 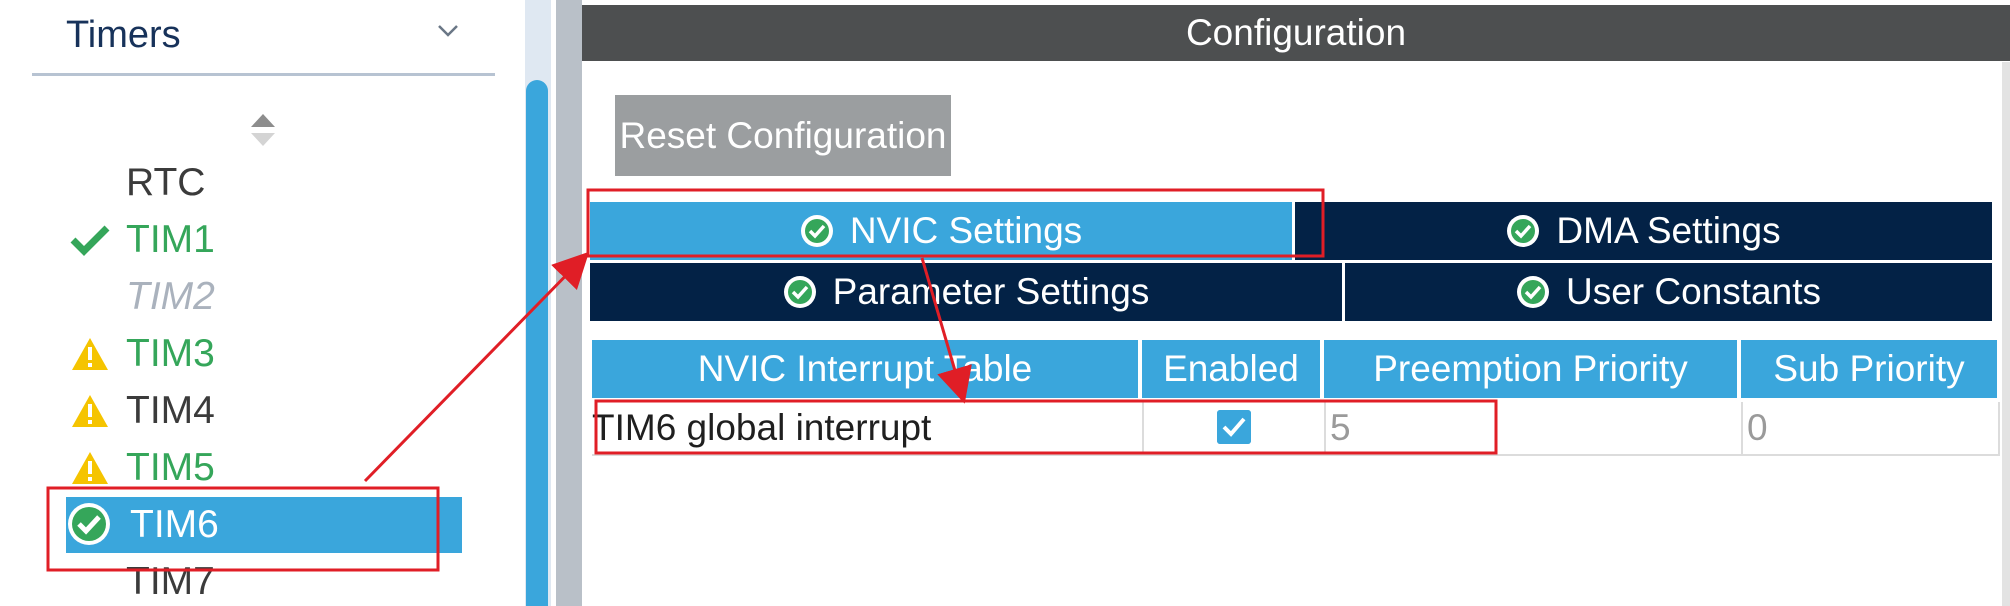 I want to click on sidebar-item-label: TIM5, so click(x=170, y=467).